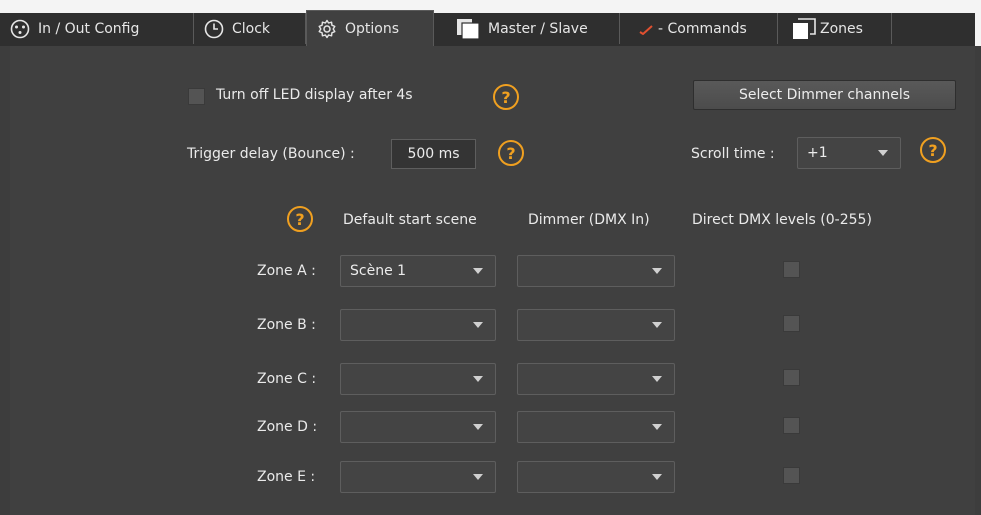 The width and height of the screenshot is (981, 515). I want to click on zone-row: Zone C :, so click(492, 379).